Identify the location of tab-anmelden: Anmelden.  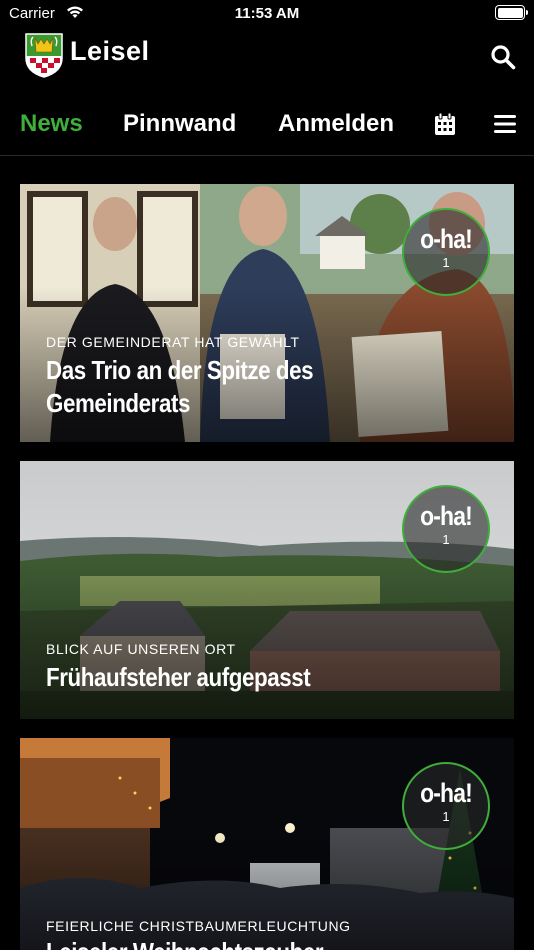
(336, 124).